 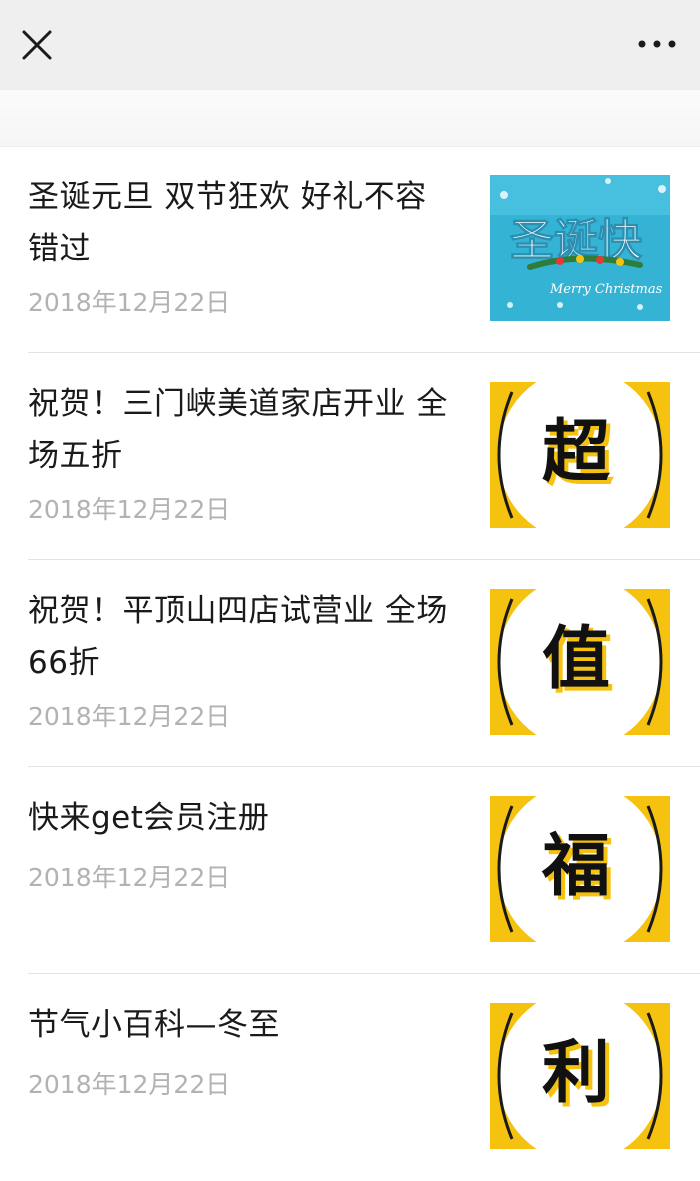 I want to click on close-icon, so click(x=37, y=45).